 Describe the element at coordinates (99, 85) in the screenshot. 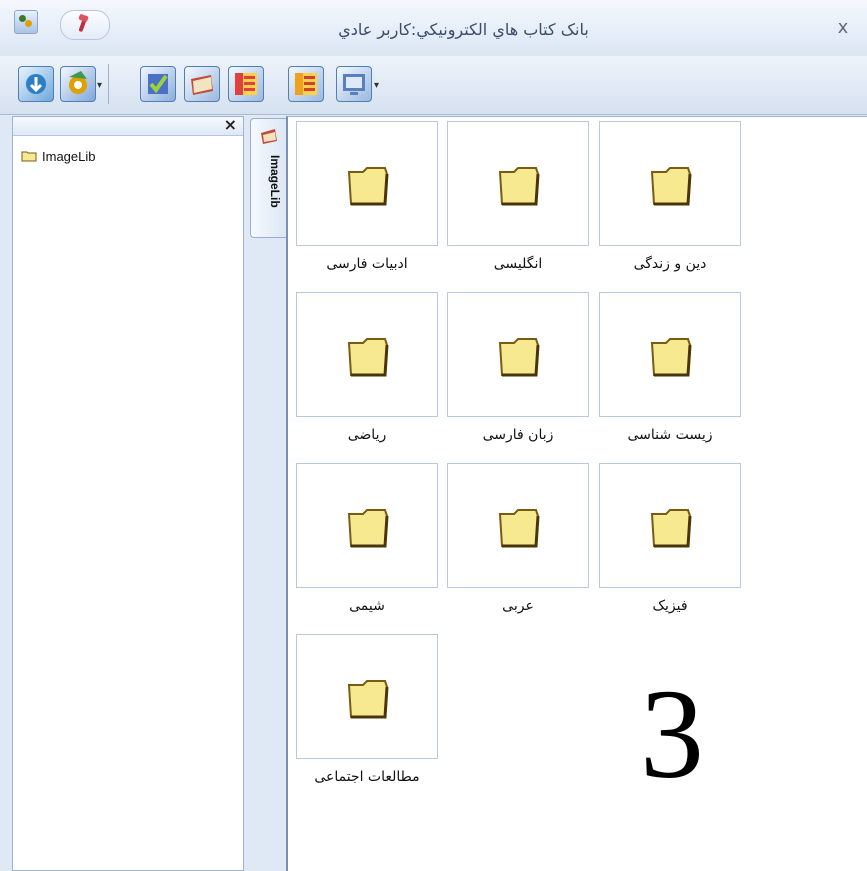

I see `settings-dropdown-arrow: ▾` at that location.